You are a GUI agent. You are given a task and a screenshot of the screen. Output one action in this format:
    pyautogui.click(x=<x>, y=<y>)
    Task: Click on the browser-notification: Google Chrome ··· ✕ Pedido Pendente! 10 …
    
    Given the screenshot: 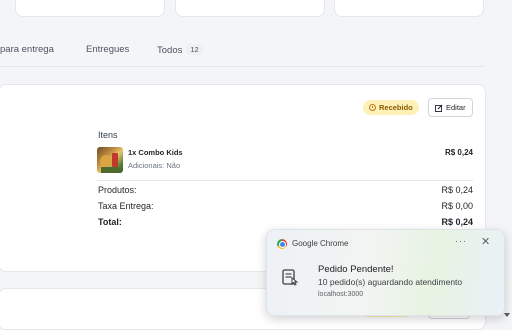 What is the action you would take?
    pyautogui.click(x=385, y=272)
    